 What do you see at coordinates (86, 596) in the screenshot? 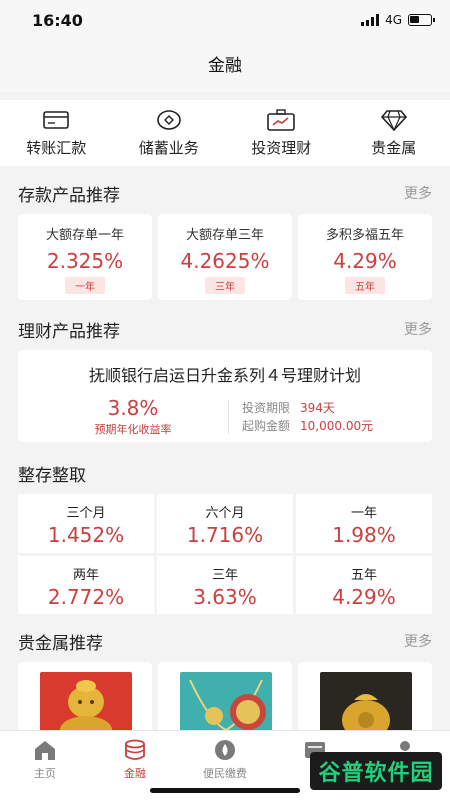
I see `term-rate: 2.772%` at bounding box center [86, 596].